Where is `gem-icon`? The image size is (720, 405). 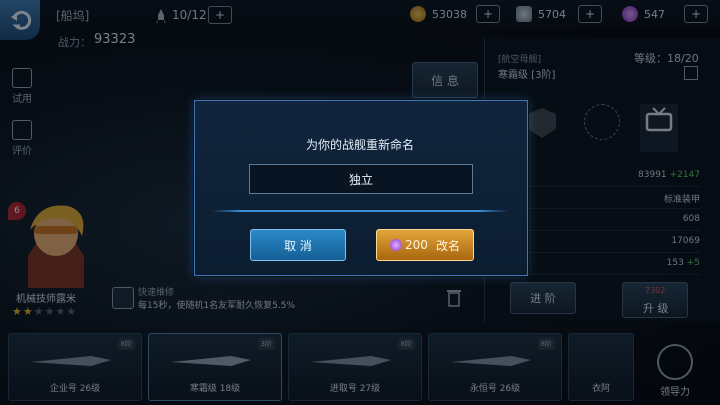
gem-icon is located at coordinates (396, 245).